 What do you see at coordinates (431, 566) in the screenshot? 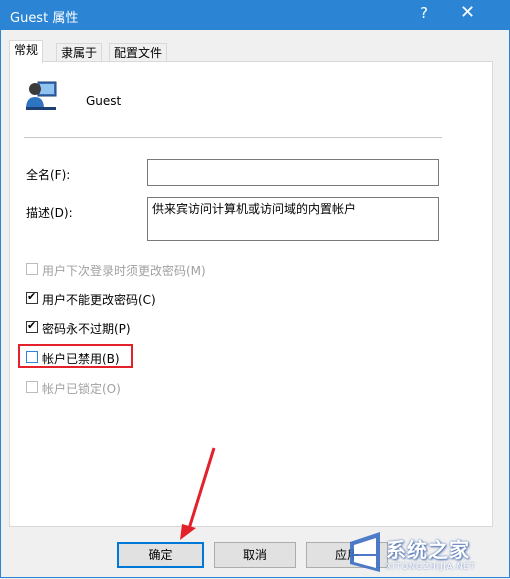
I see `watermark-subtext: XITONGZHIJIA.NET` at bounding box center [431, 566].